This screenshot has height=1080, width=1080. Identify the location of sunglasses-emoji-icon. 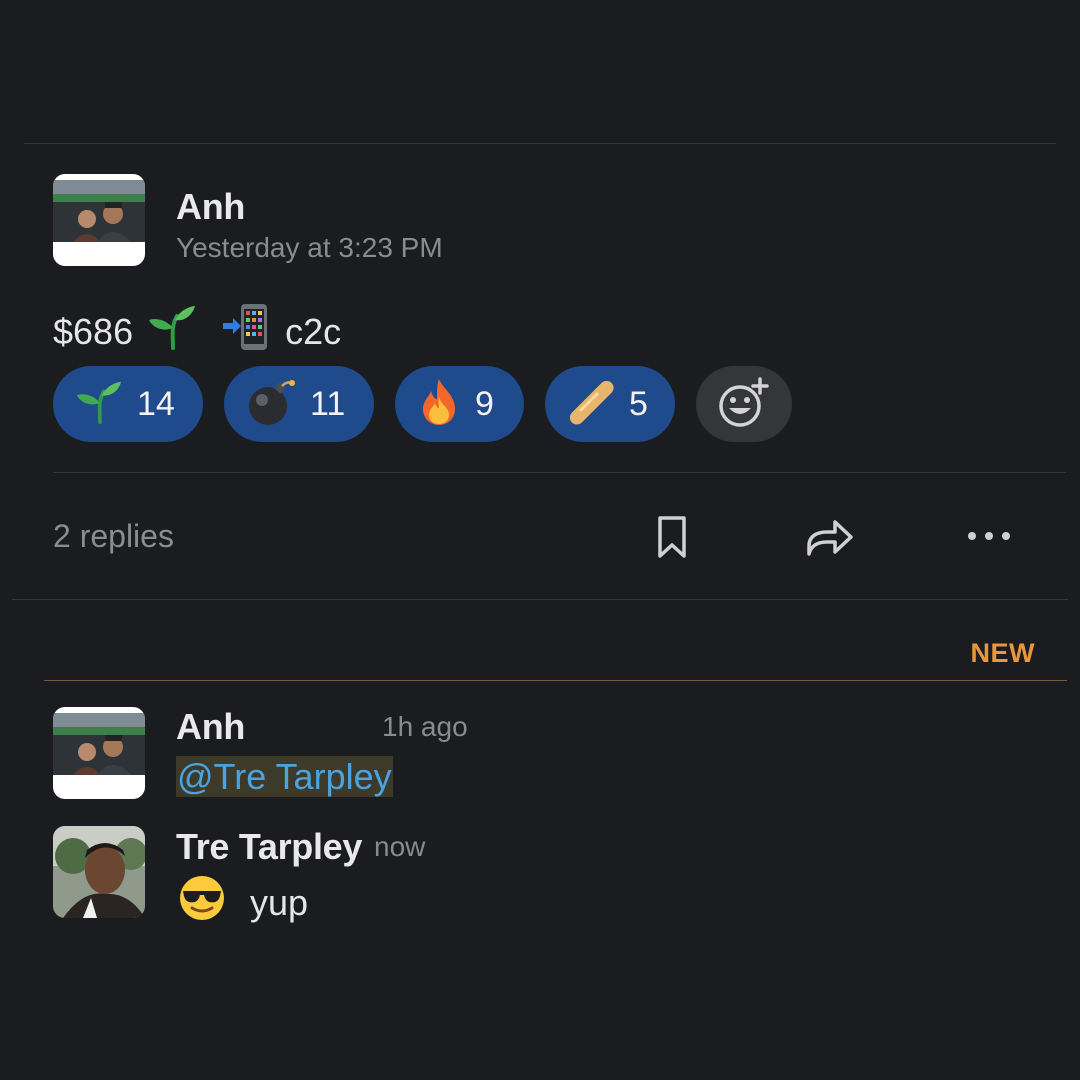
(202, 902).